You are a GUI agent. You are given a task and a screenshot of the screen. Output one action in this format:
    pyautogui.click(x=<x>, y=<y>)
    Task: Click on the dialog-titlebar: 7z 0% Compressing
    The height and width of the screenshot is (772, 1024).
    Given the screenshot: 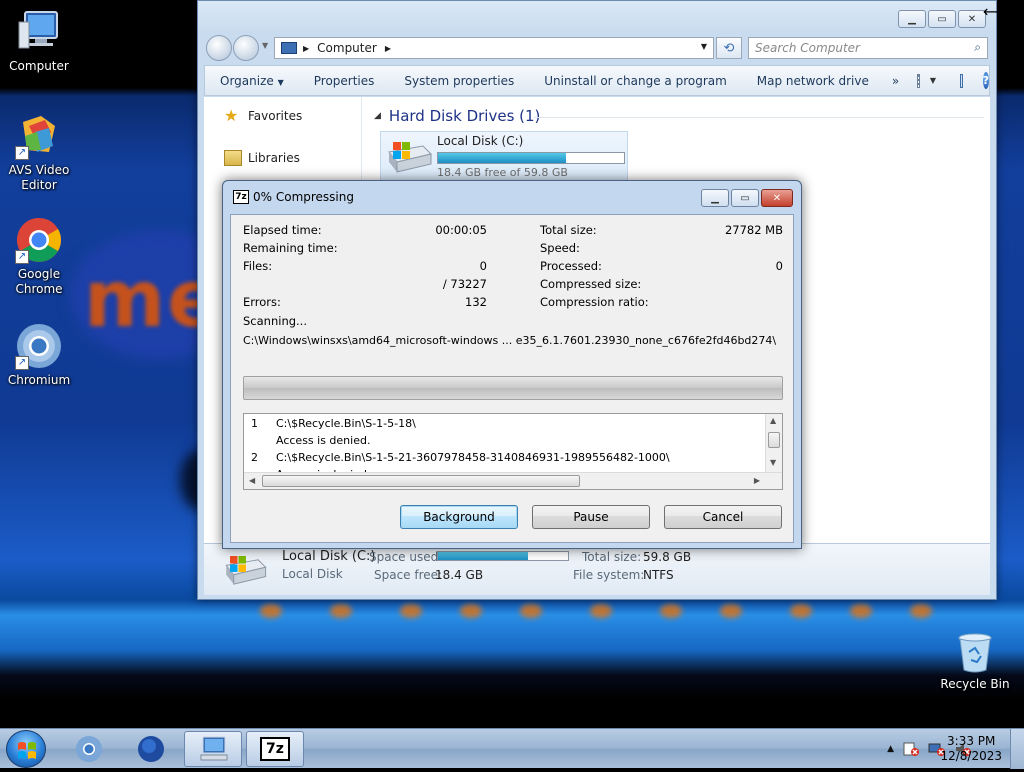 What is the action you would take?
    pyautogui.click(x=293, y=197)
    